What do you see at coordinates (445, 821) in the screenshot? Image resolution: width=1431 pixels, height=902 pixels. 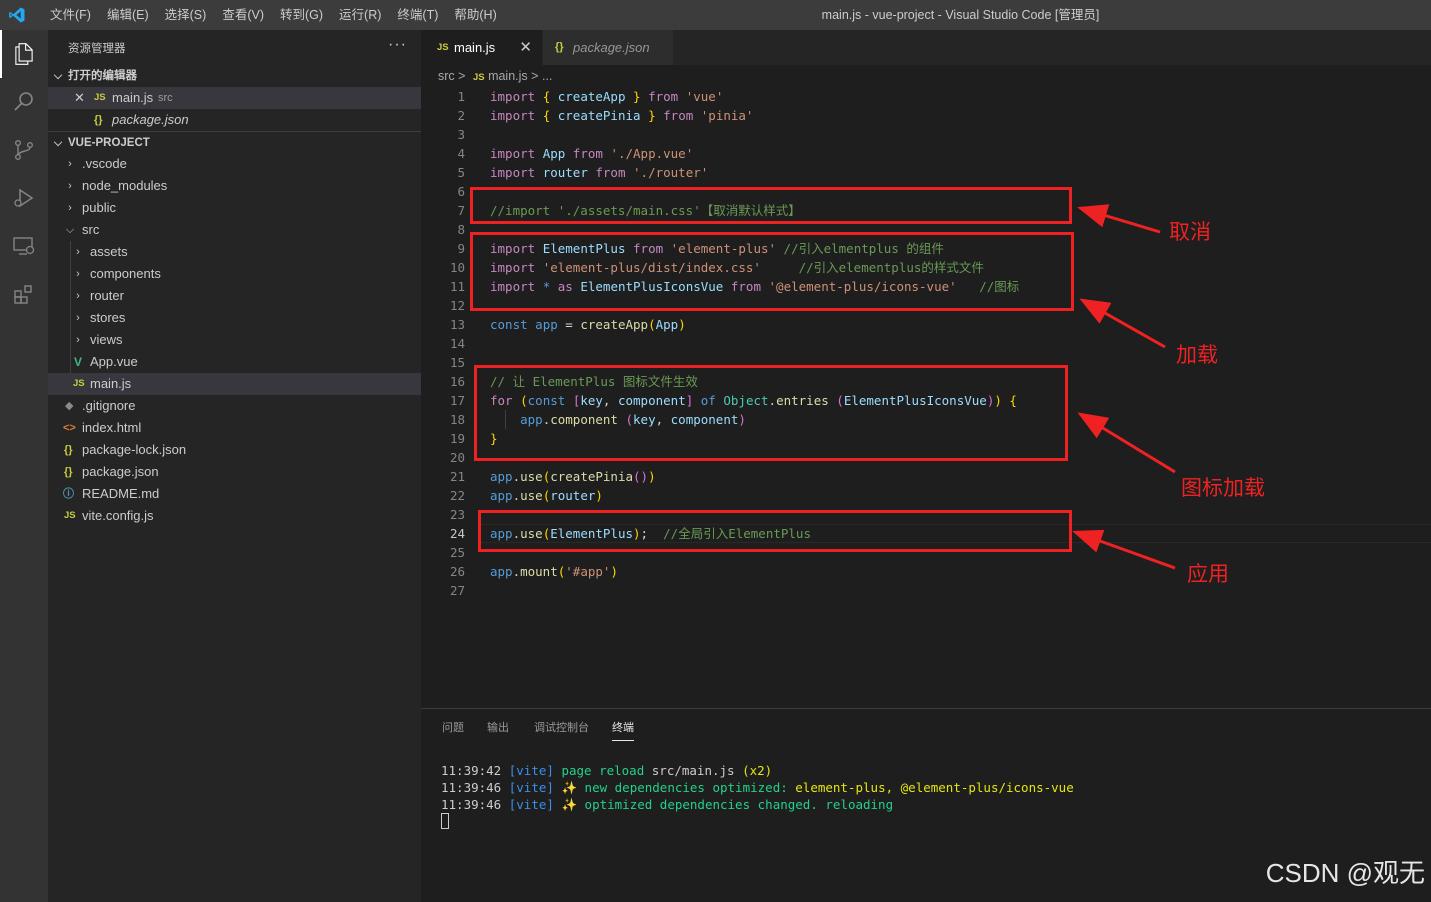 I see `terminal-cursor` at bounding box center [445, 821].